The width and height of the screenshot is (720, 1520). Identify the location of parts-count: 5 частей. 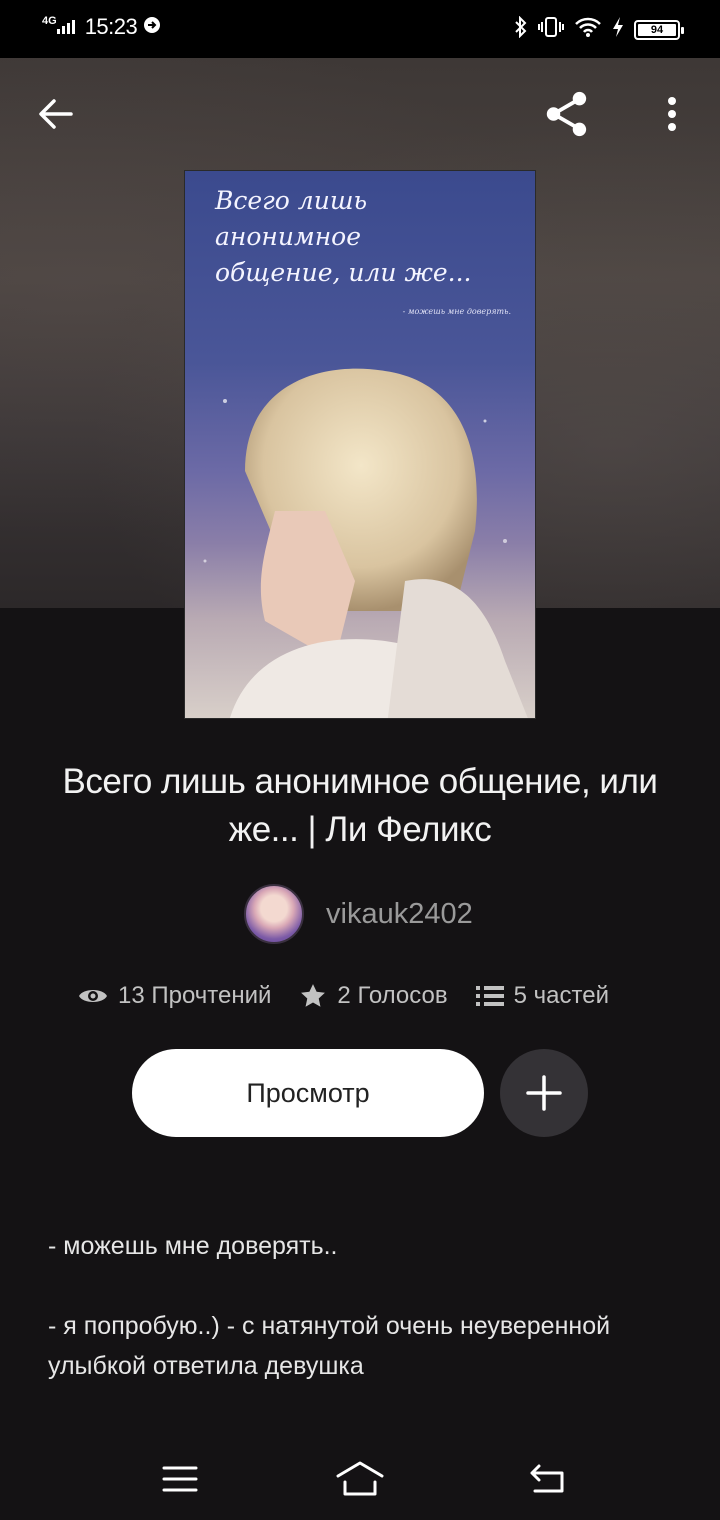
(561, 995).